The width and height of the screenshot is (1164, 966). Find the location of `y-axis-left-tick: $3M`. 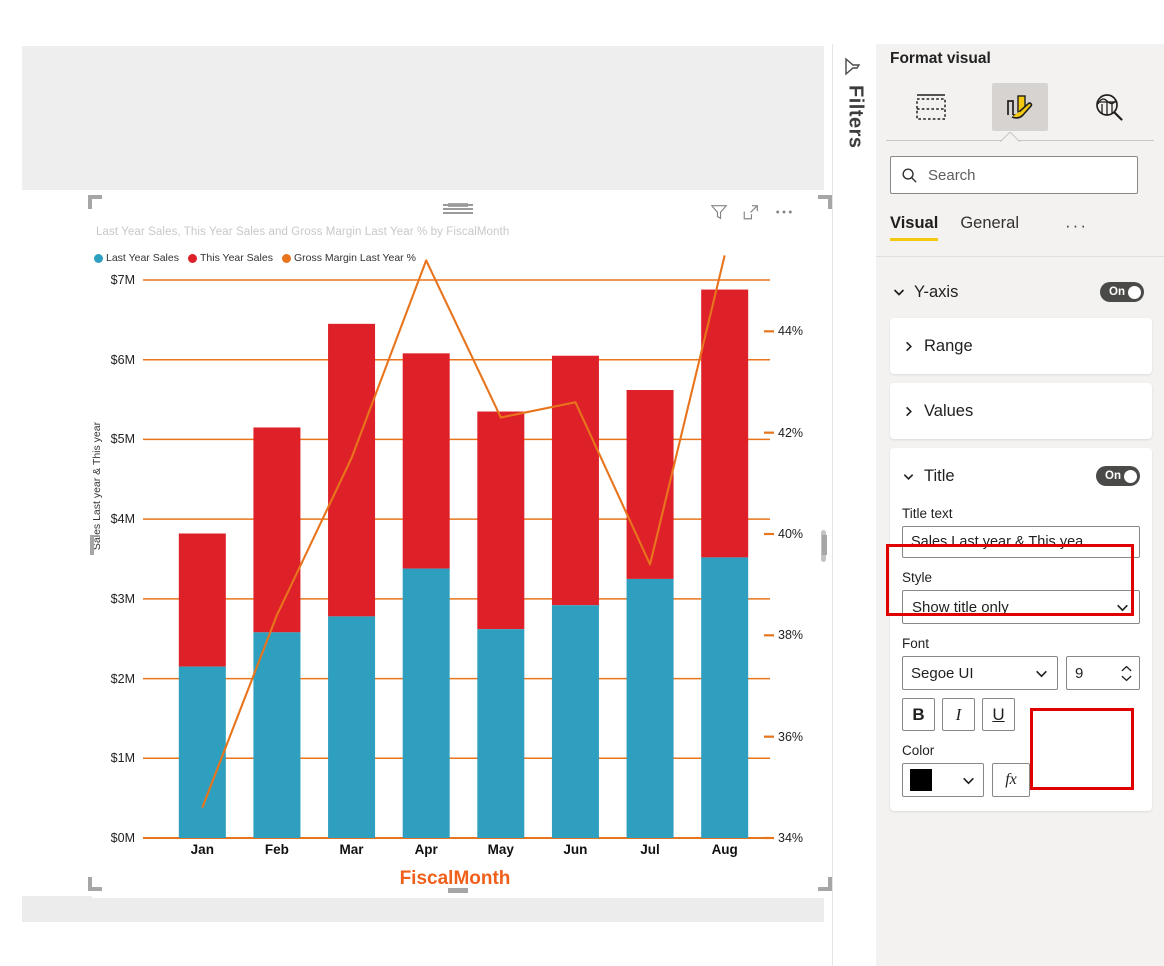

y-axis-left-tick: $3M is located at coordinates (122, 598).